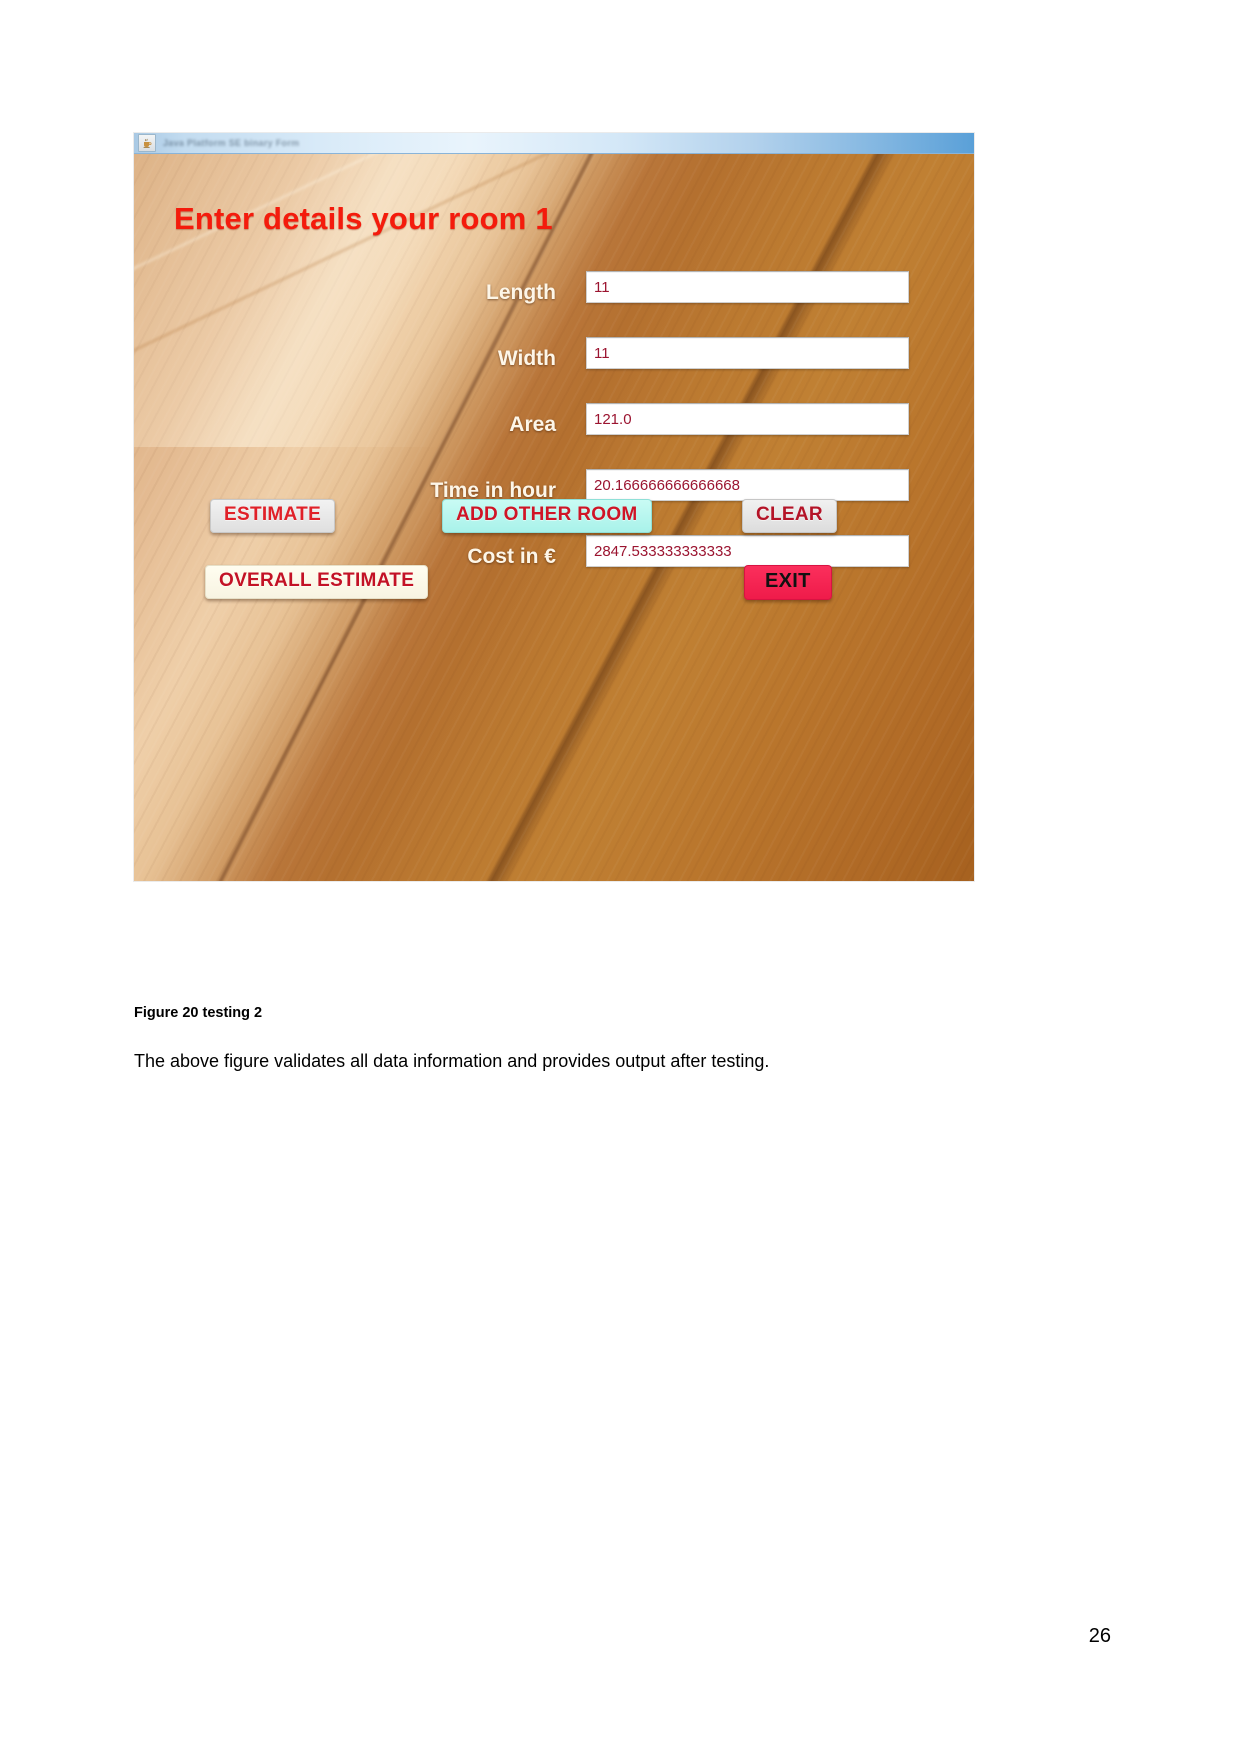  I want to click on clear-button: CLEAR, so click(789, 516).